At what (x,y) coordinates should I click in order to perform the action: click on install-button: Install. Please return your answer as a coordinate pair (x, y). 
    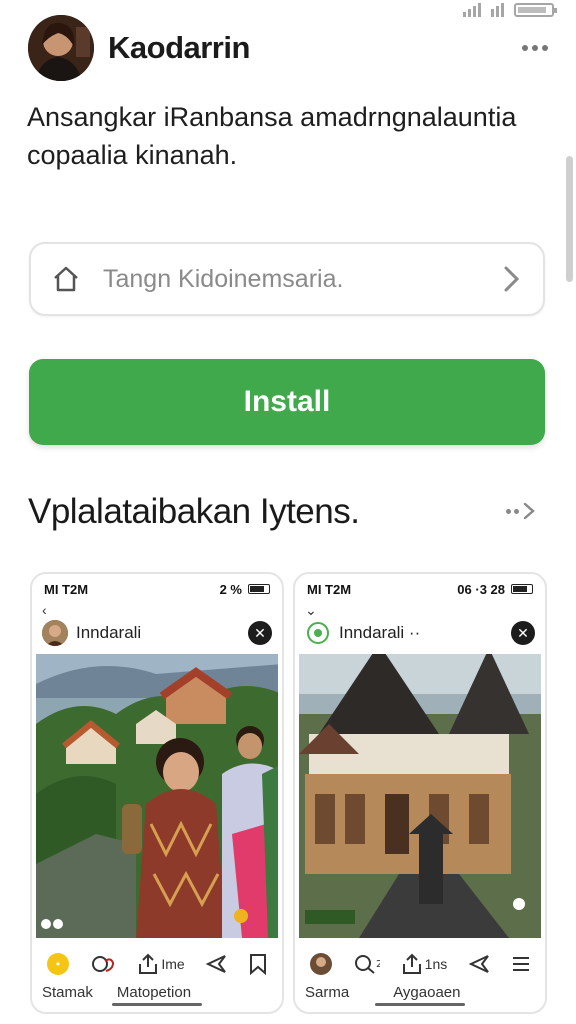
    Looking at the image, I should click on (287, 402).